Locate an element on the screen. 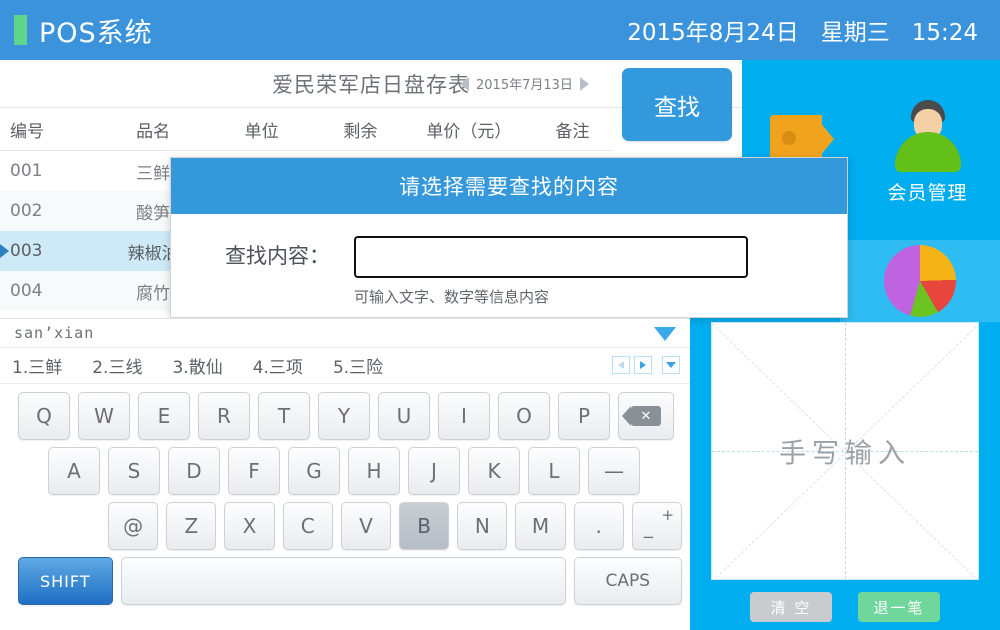 The height and width of the screenshot is (630, 1000). column-header-left: 剩余 is located at coordinates (360, 131).